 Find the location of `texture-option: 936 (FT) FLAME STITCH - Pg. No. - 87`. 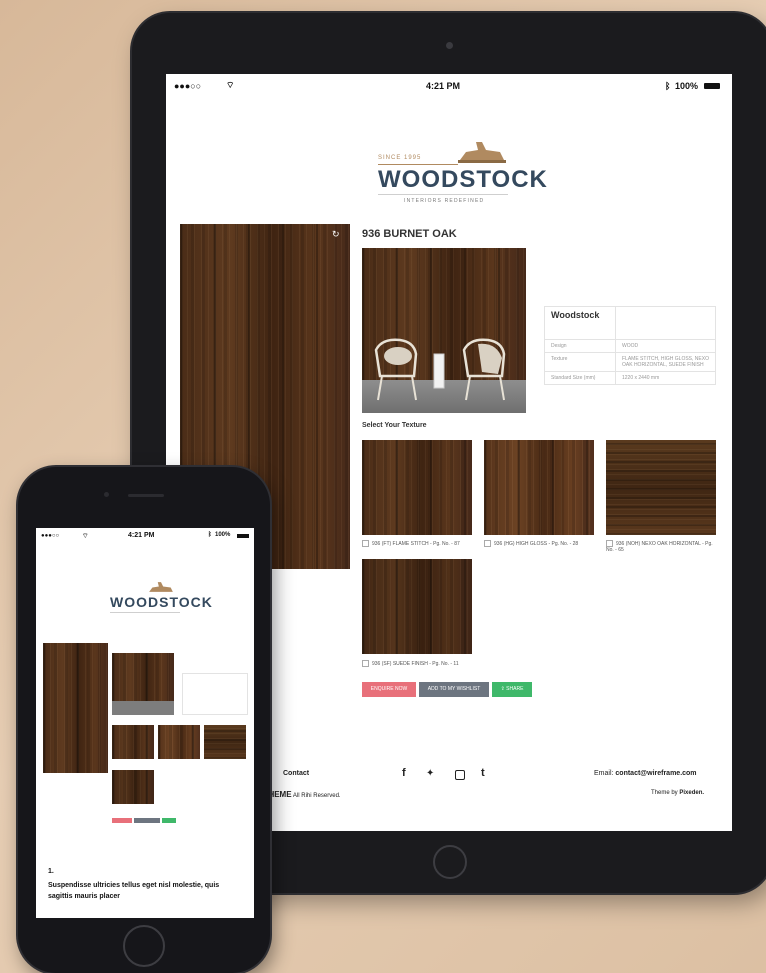

texture-option: 936 (FT) FLAME STITCH - Pg. No. - 87 is located at coordinates (411, 543).